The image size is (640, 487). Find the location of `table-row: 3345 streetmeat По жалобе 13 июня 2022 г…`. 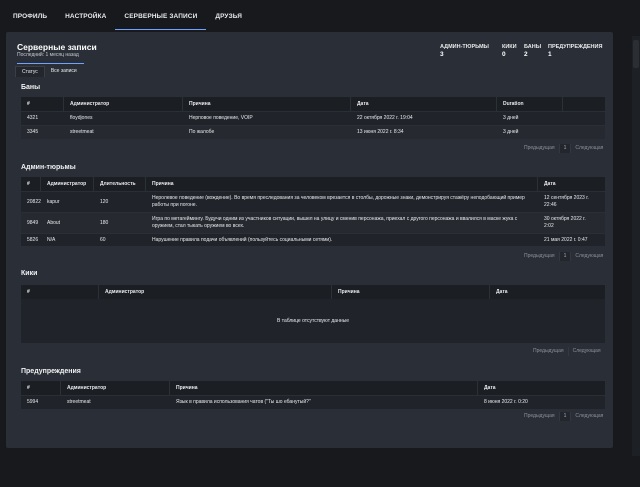

table-row: 3345 streetmeat По жалобе 13 июня 2022 г… is located at coordinates (313, 132).